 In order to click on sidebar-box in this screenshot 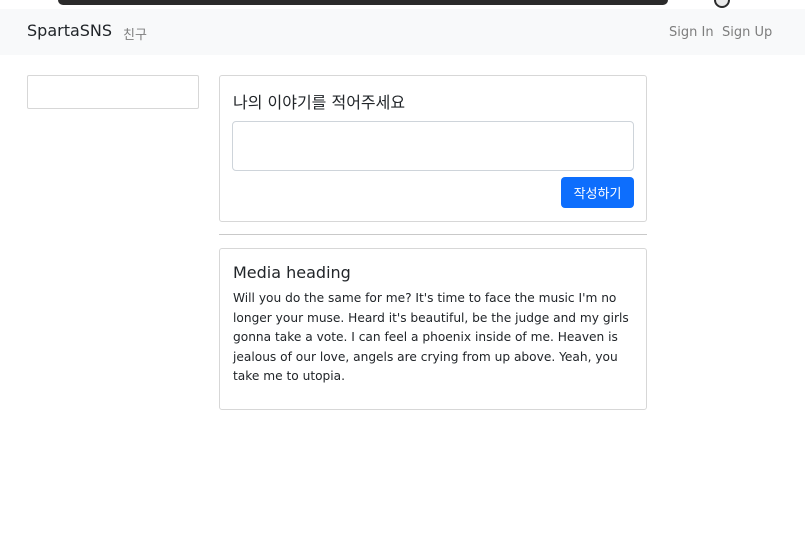, I will do `click(113, 92)`.